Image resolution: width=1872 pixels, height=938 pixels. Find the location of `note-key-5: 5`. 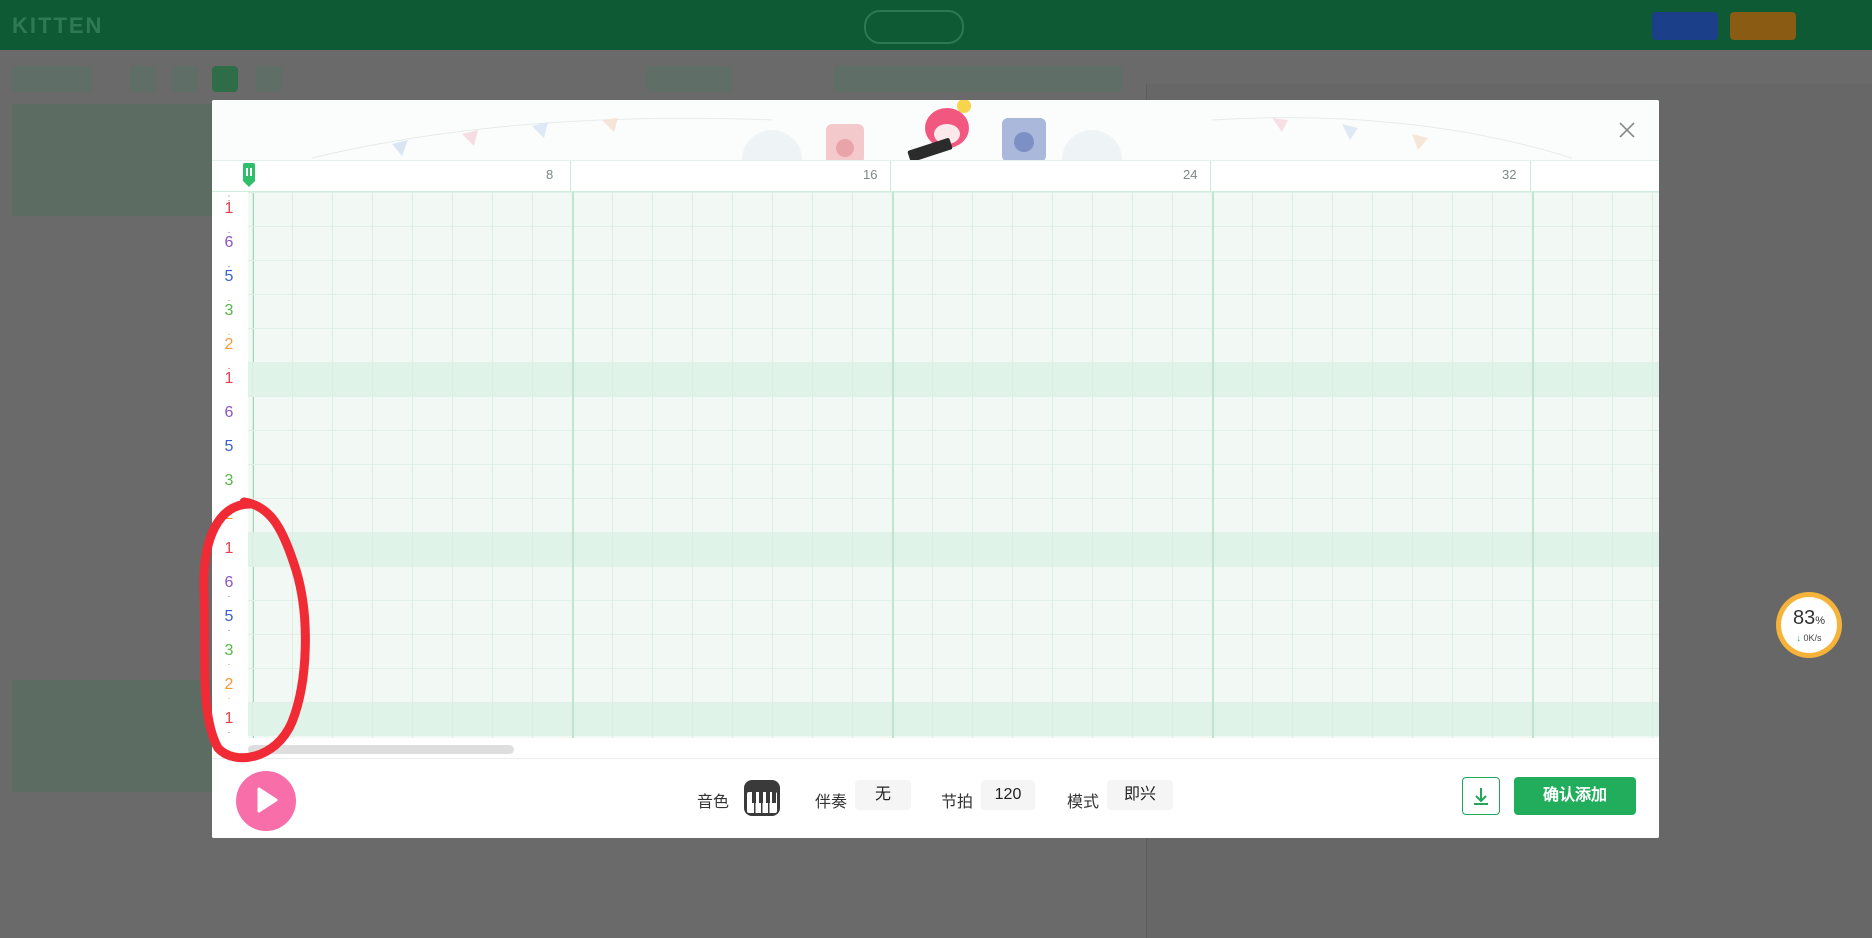

note-key-5: 5 is located at coordinates (229, 447).